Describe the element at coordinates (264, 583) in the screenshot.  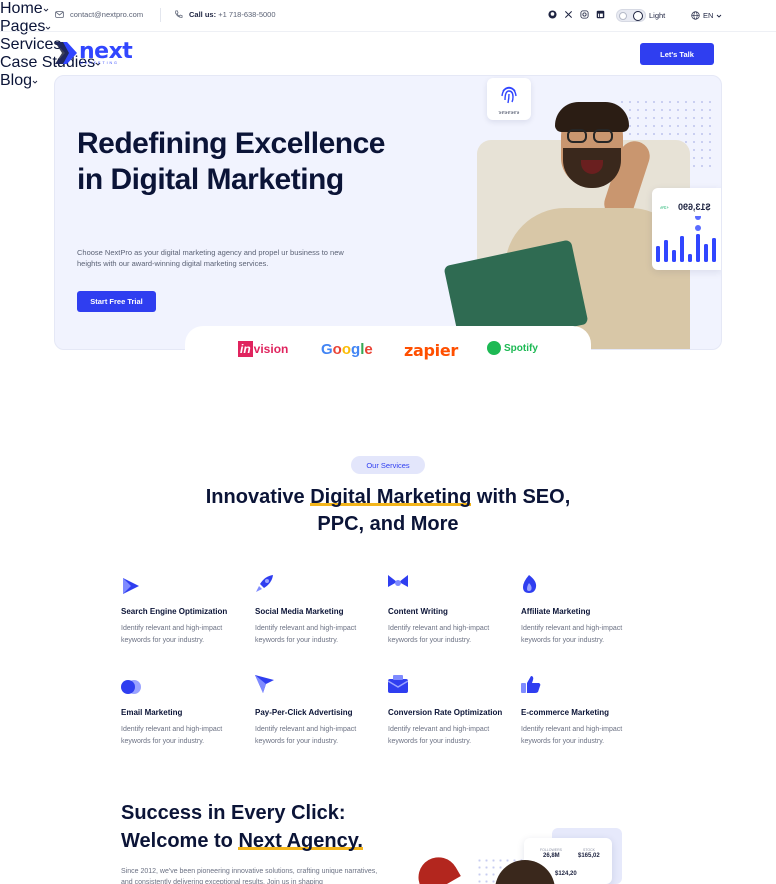
I see `rocket-icon` at that location.